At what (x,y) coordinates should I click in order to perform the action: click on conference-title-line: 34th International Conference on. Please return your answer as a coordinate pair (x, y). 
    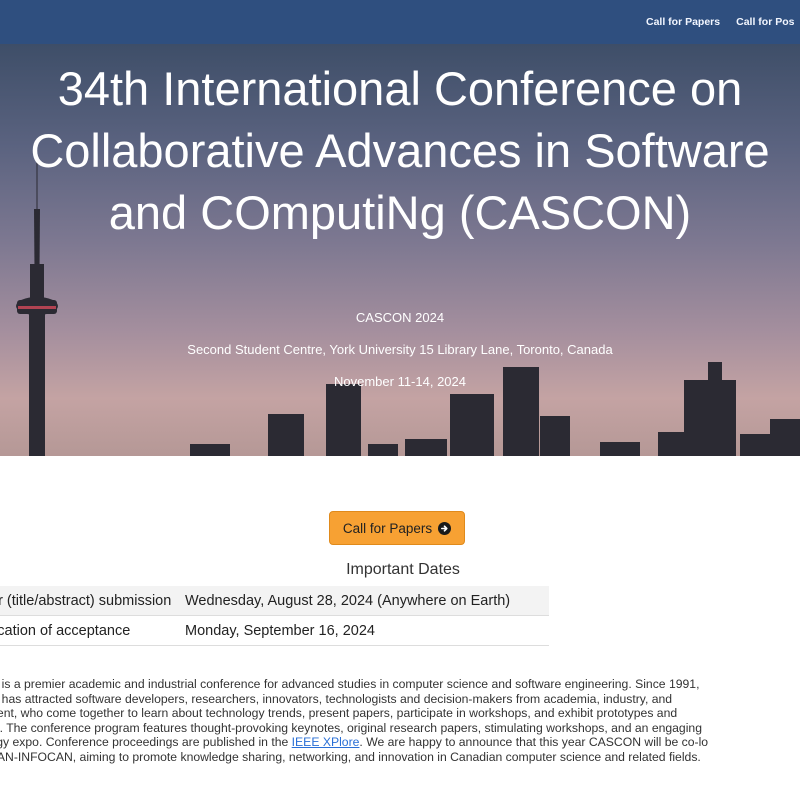
    Looking at the image, I should click on (400, 88).